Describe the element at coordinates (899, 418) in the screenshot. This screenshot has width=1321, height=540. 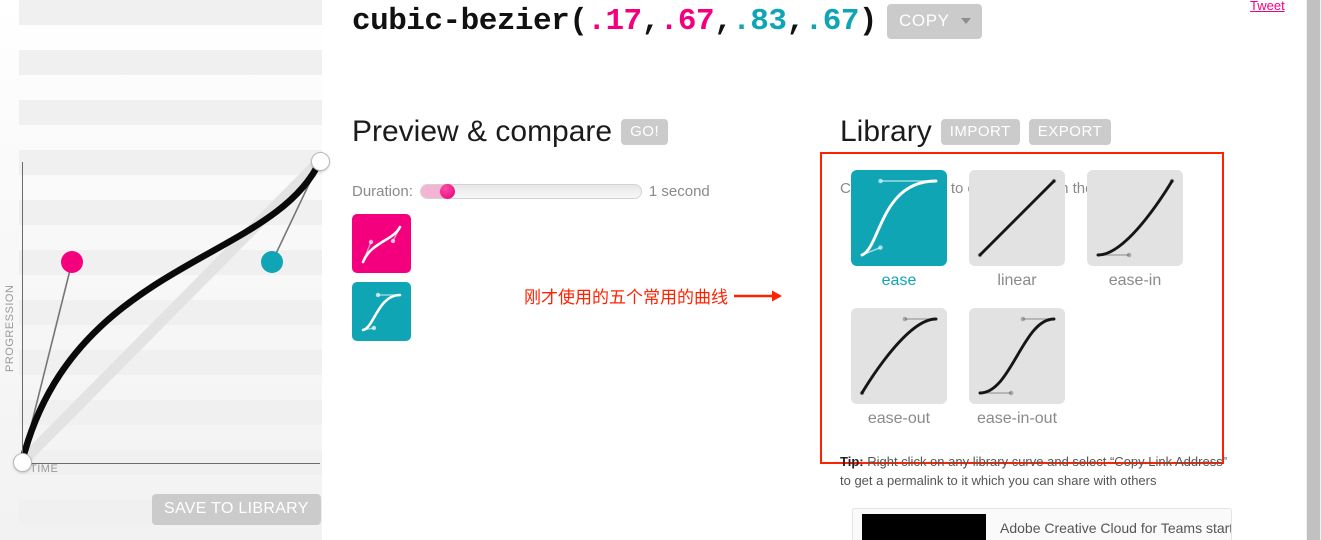
I see `library-item-label: ease-out` at that location.